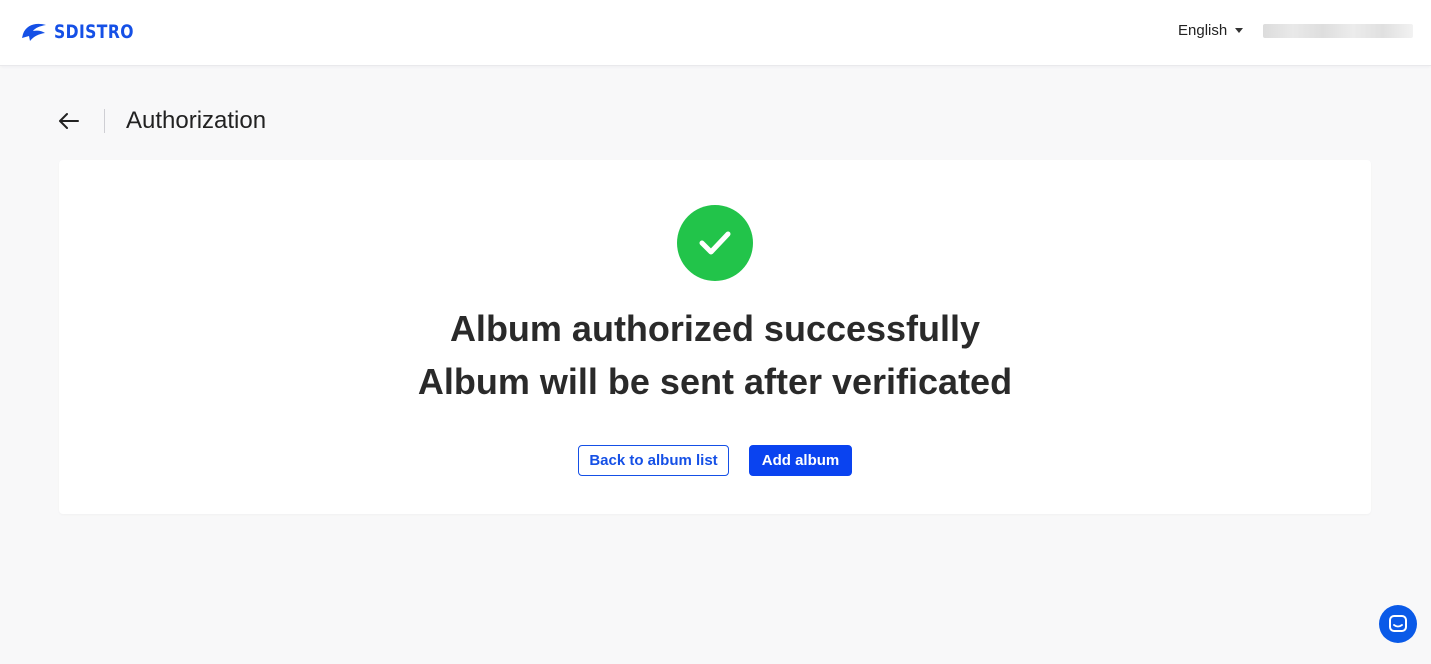  I want to click on add-album-button: Add album, so click(800, 460).